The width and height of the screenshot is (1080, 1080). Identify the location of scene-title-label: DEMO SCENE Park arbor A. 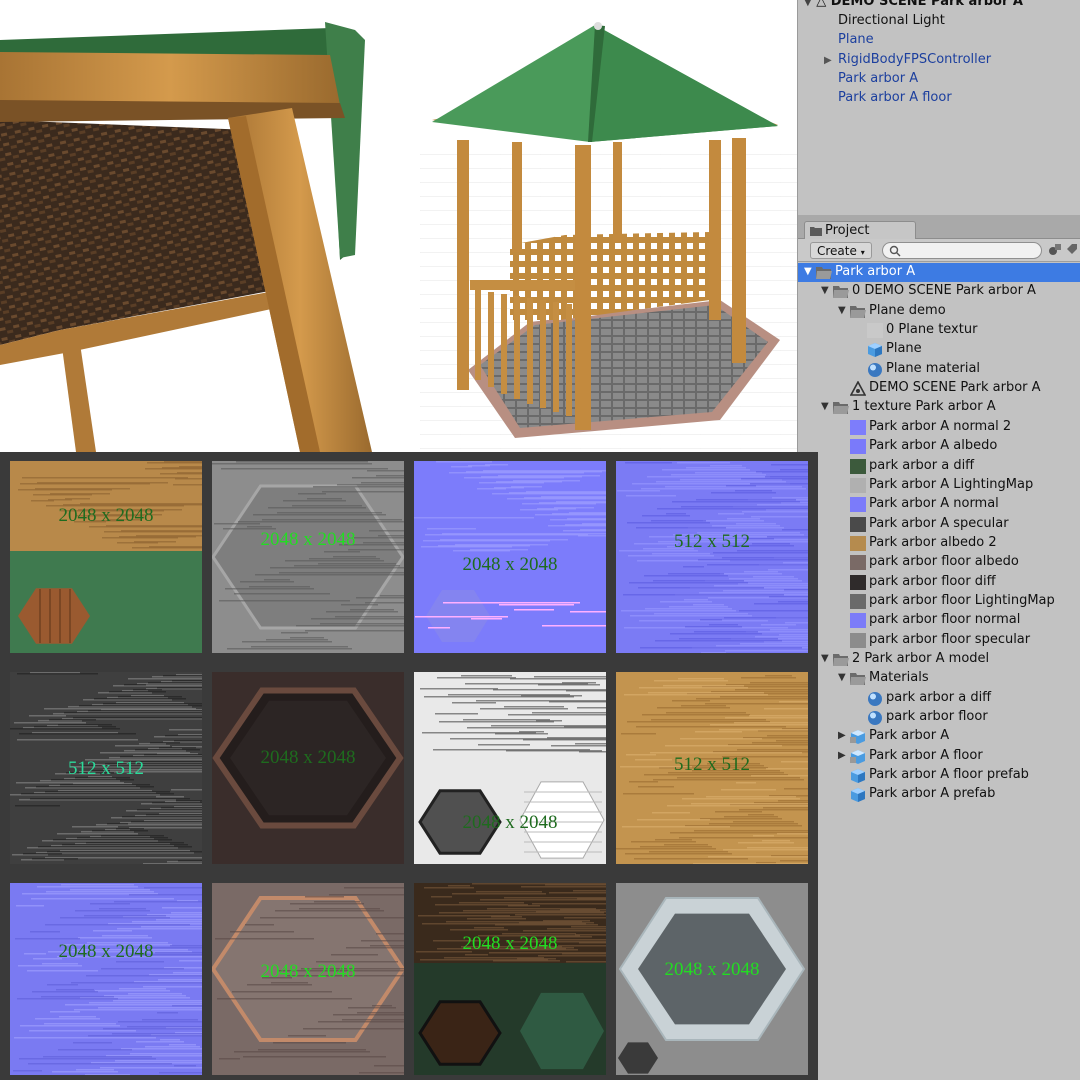
(926, 4).